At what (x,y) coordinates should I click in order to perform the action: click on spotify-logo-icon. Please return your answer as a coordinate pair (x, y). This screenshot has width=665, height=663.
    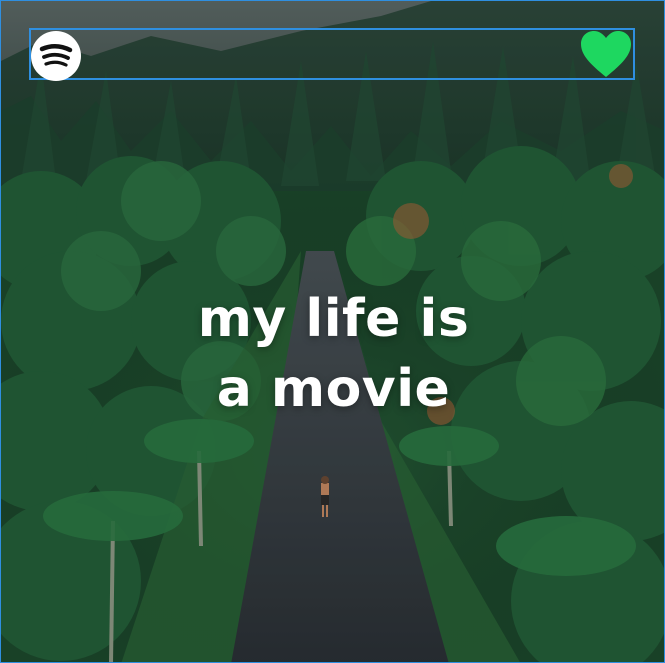
    Looking at the image, I should click on (56, 56).